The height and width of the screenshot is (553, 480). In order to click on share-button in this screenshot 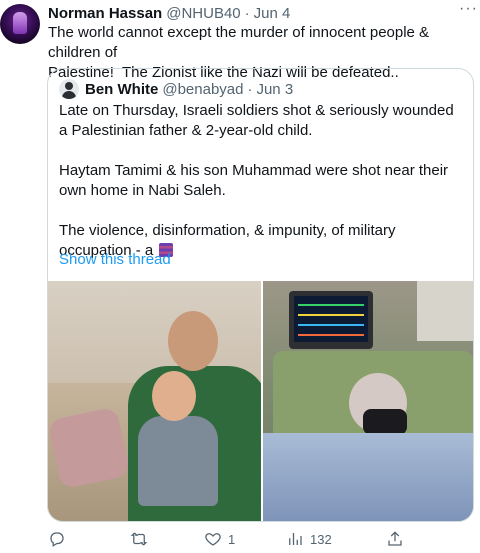, I will do `click(395, 539)`.